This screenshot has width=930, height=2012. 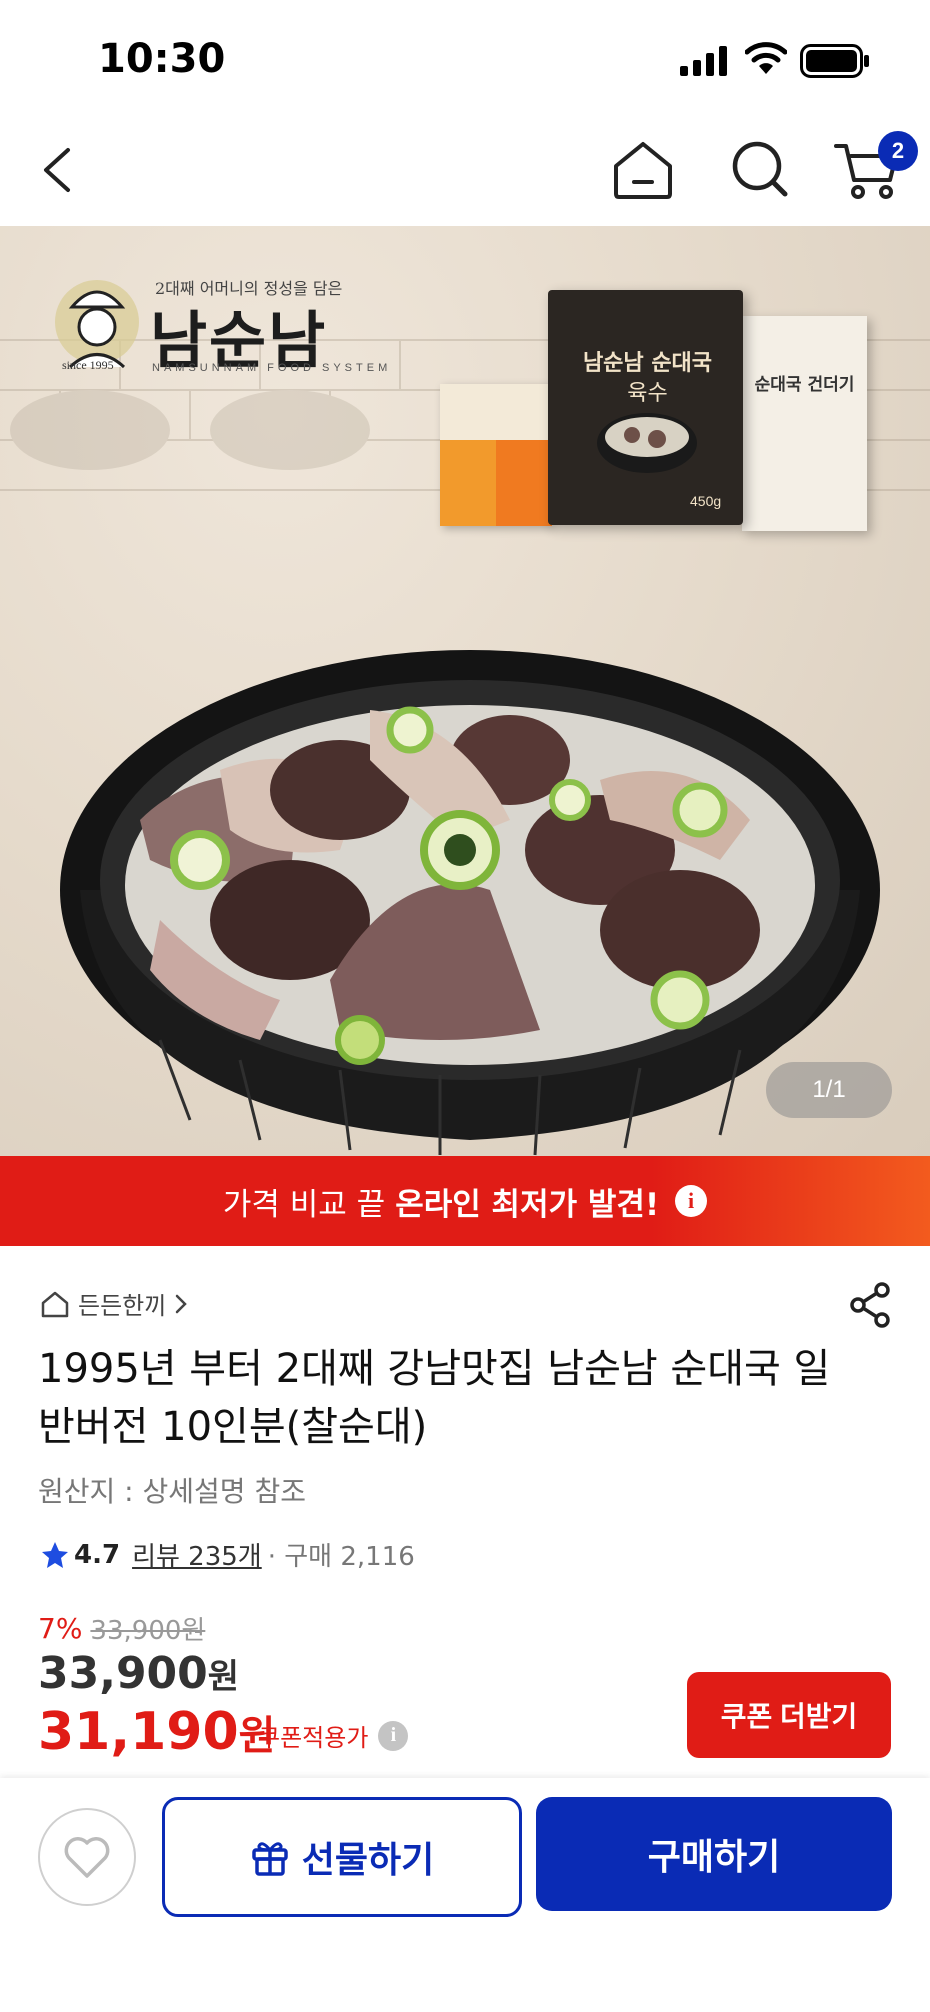 What do you see at coordinates (647, 443) in the screenshot?
I see `package-bowl-image` at bounding box center [647, 443].